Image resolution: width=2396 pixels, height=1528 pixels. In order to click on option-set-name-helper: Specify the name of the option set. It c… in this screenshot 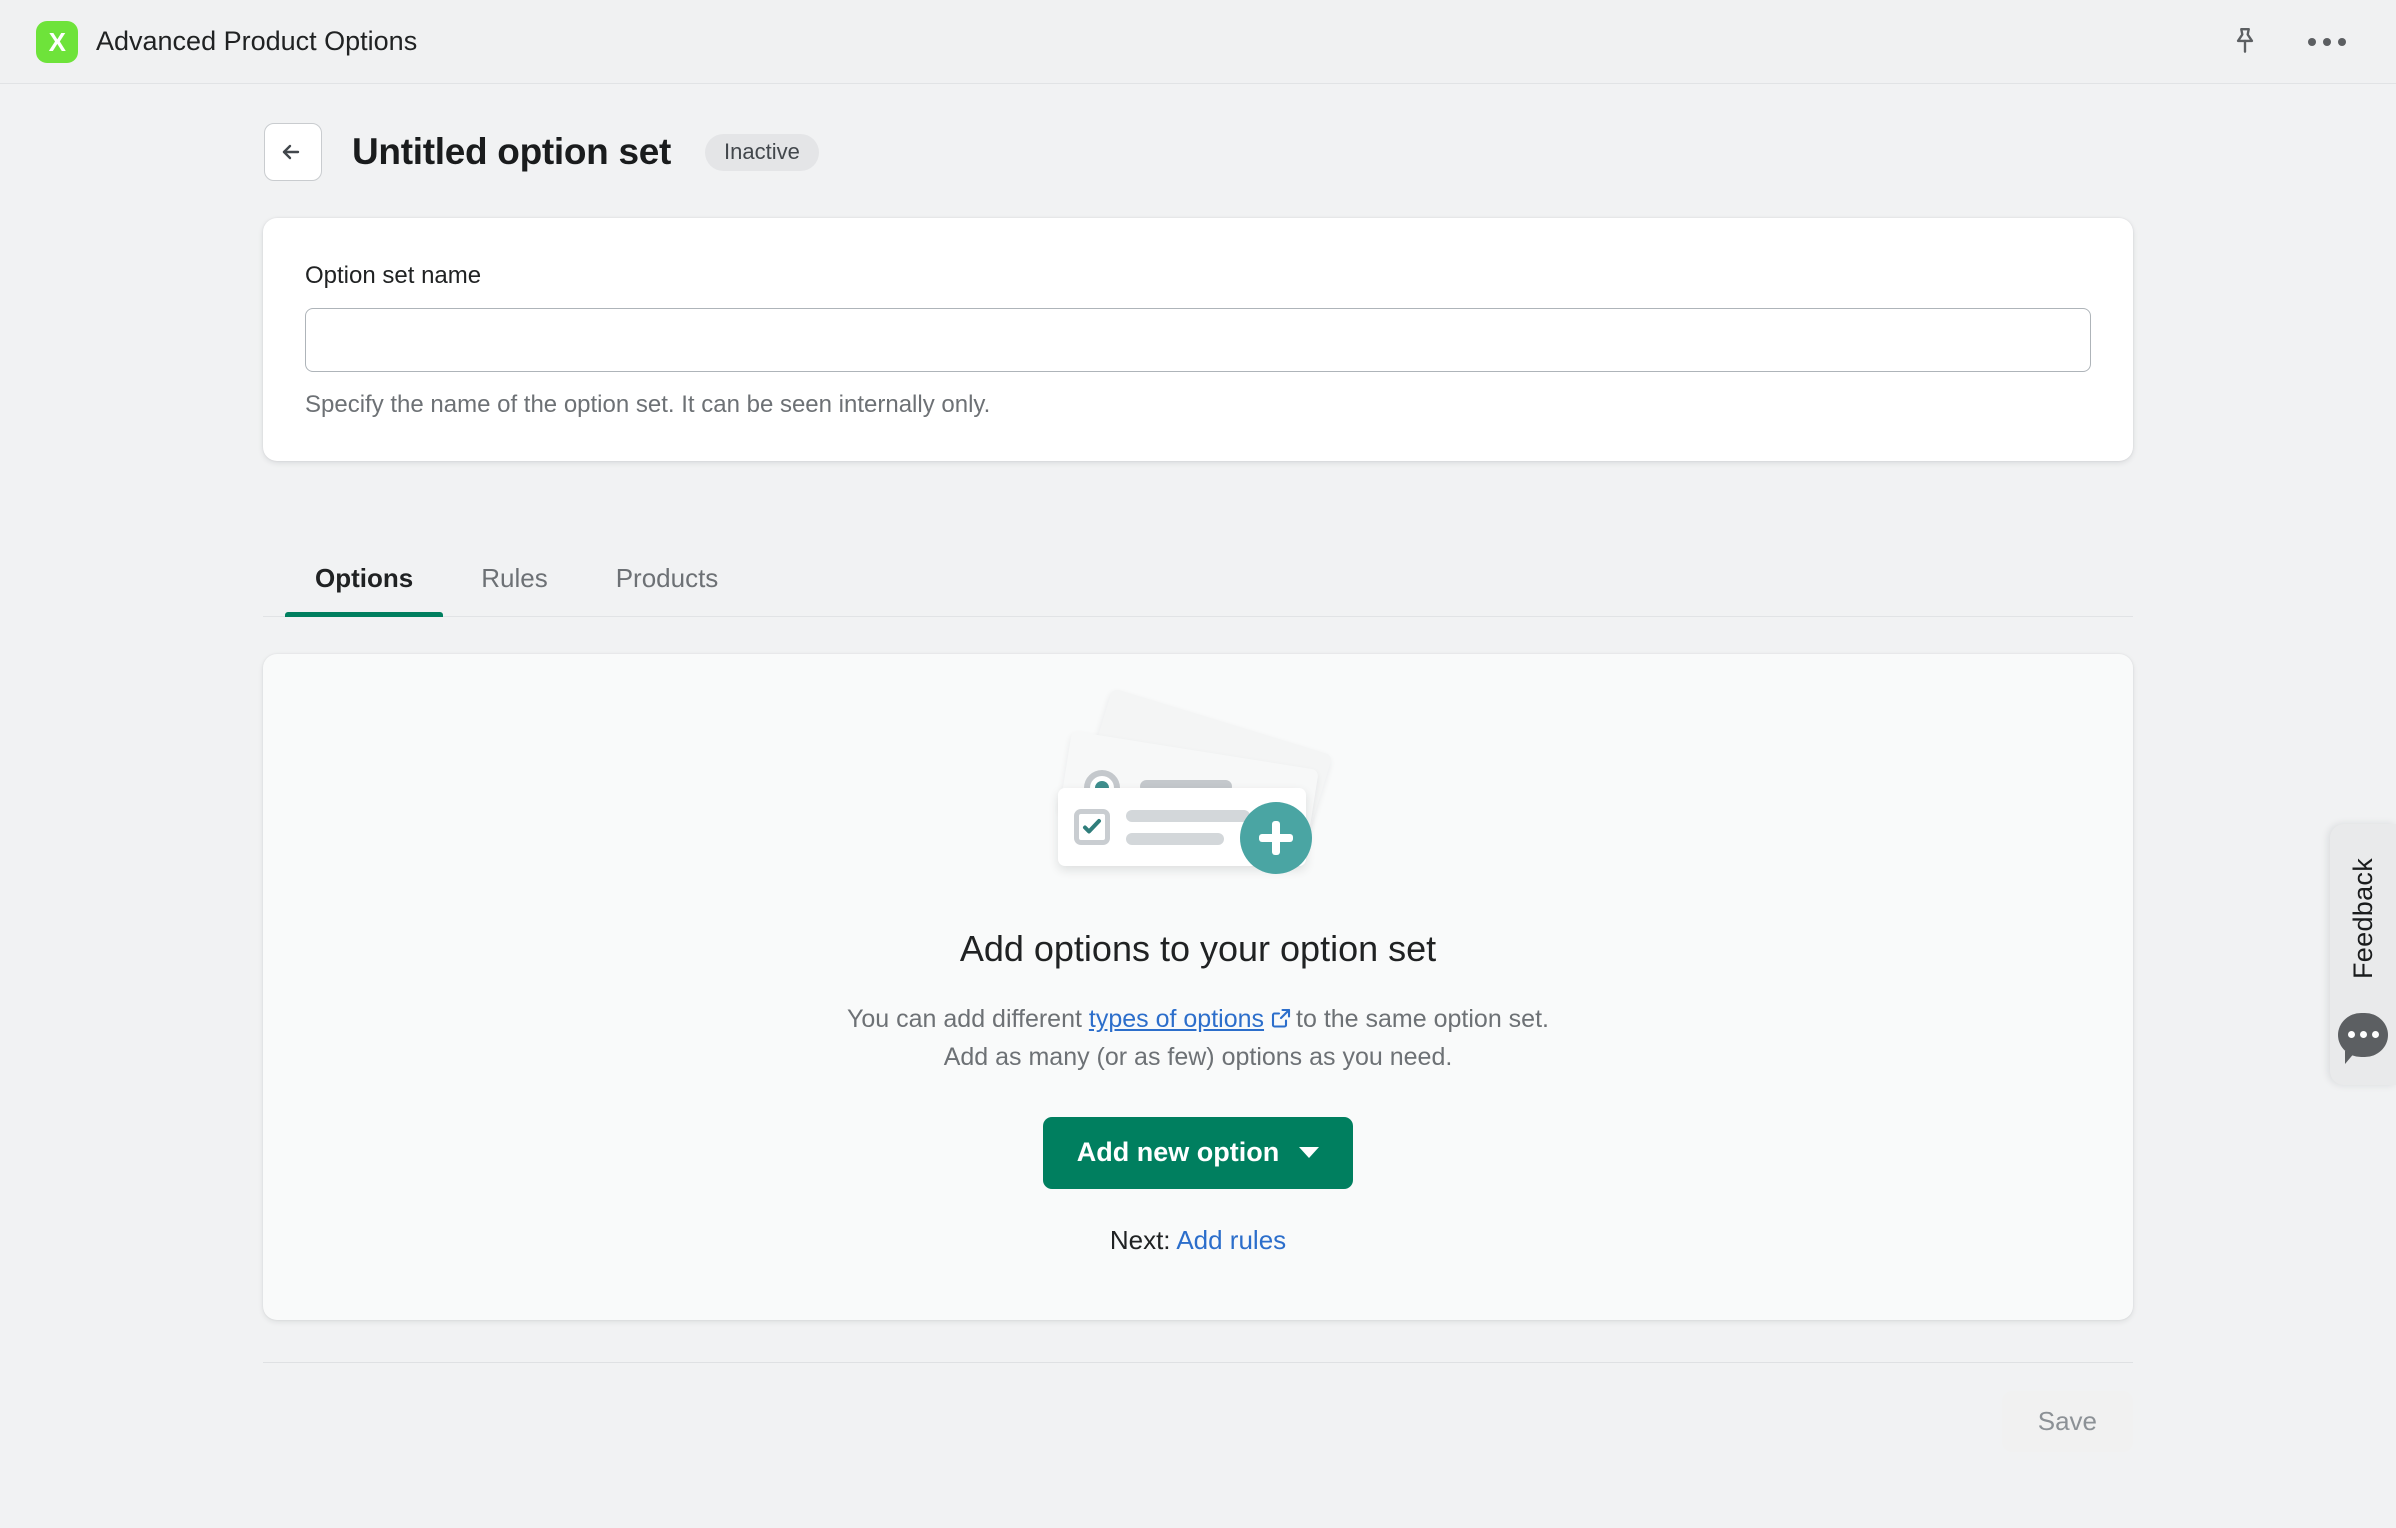, I will do `click(648, 404)`.